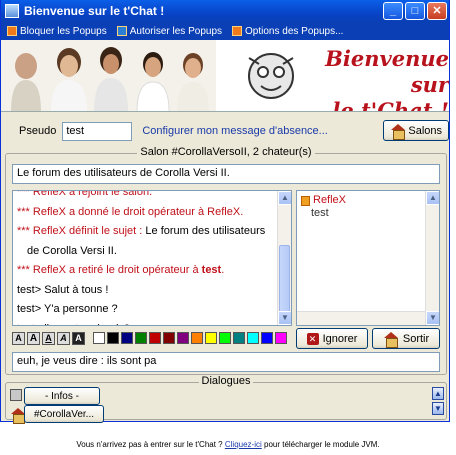  Describe the element at coordinates (63, 31) in the screenshot. I see `block-popups-label: Bloquer les Popups` at that location.